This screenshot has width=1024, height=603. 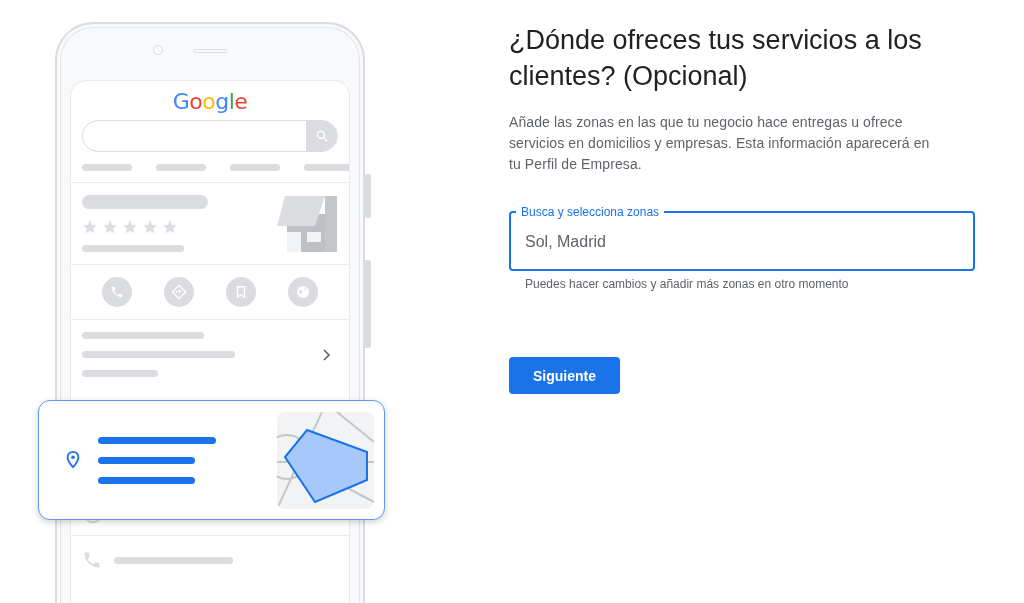 I want to click on chevron-right-icon, so click(x=327, y=354).